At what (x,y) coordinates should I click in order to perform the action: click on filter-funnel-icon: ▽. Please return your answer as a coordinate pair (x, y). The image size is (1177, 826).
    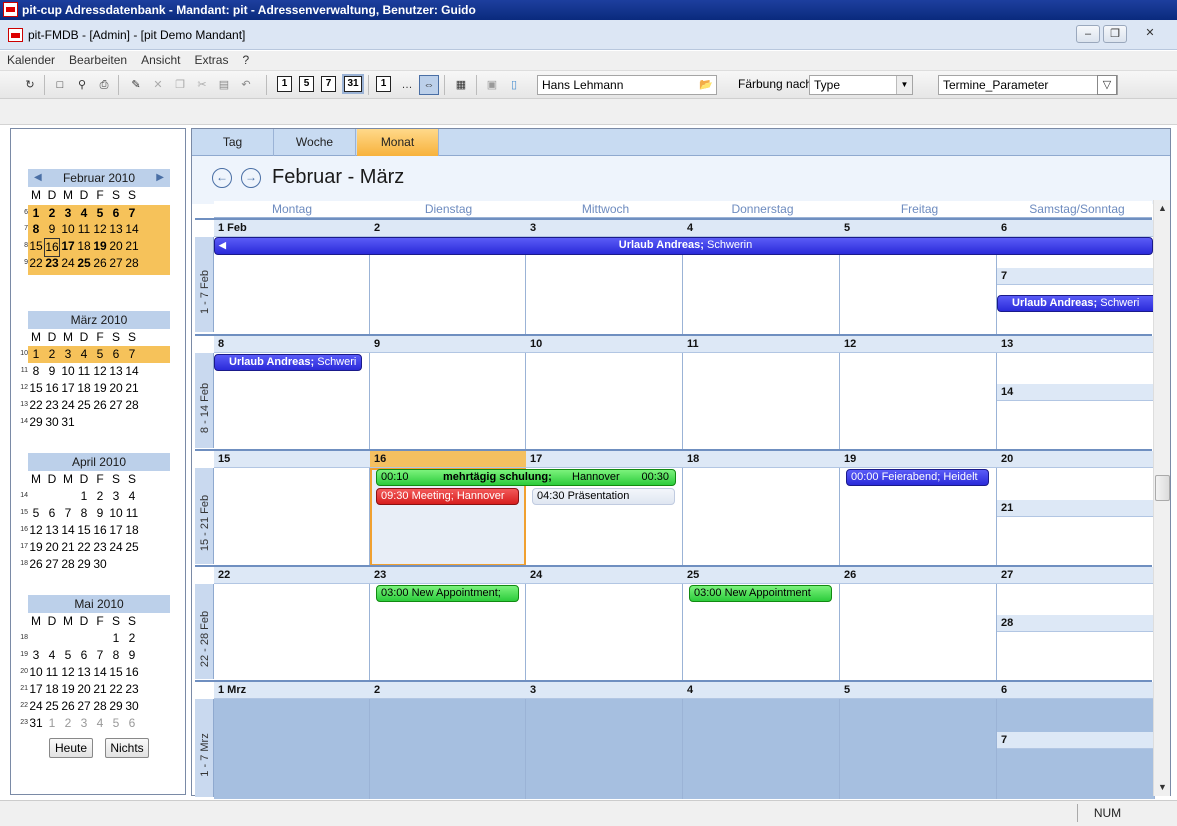
    Looking at the image, I should click on (1107, 85).